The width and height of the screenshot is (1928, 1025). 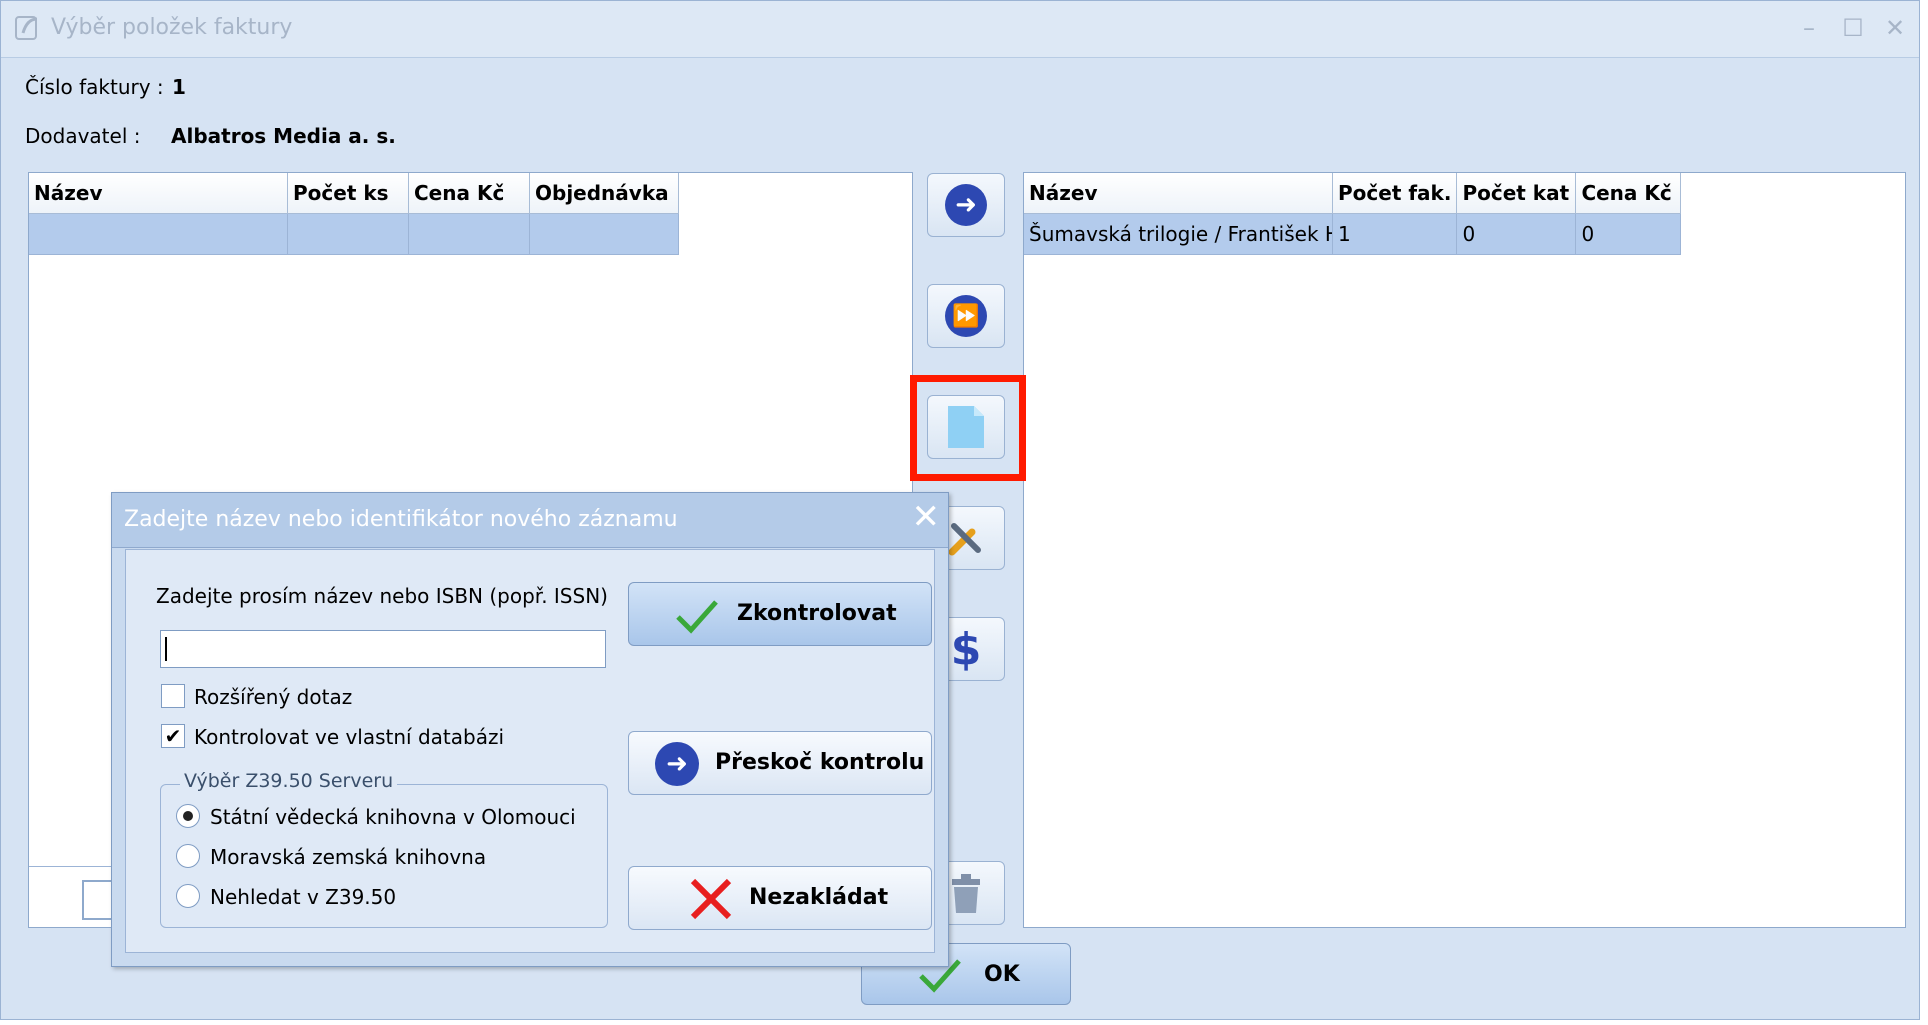 What do you see at coordinates (303, 897) in the screenshot?
I see `server-label-none: Nehledat v Z39.50` at bounding box center [303, 897].